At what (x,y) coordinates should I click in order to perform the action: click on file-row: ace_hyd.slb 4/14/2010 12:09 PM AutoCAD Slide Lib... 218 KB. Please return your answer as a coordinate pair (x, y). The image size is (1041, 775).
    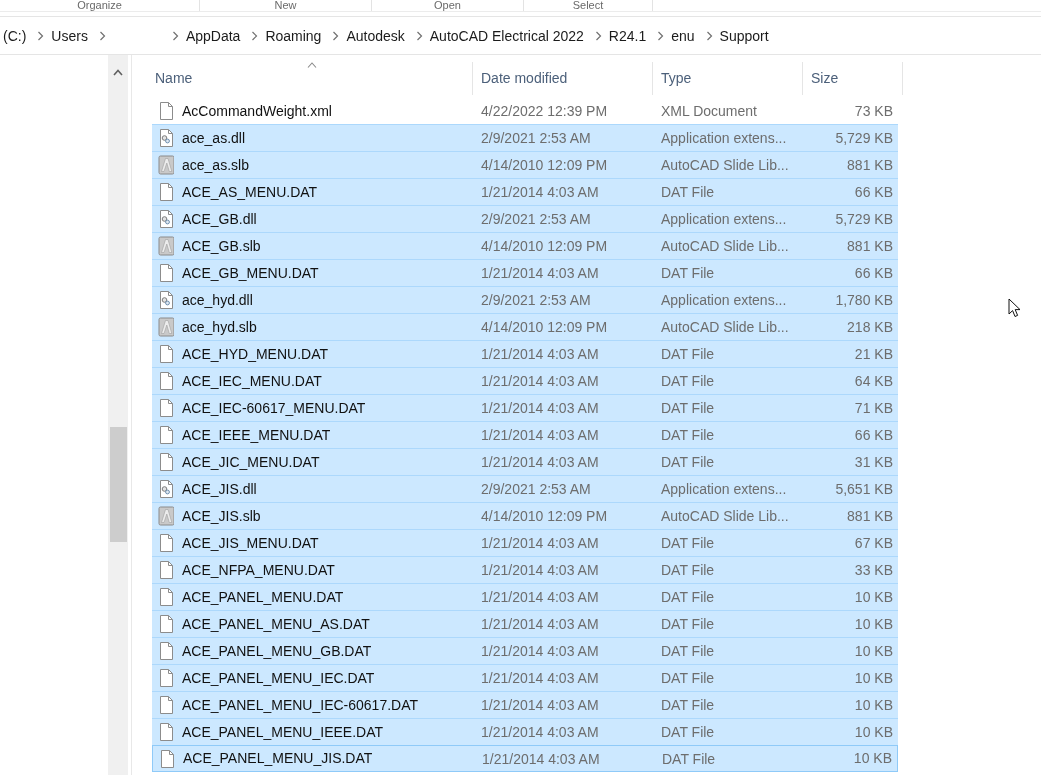
    Looking at the image, I should click on (525, 326).